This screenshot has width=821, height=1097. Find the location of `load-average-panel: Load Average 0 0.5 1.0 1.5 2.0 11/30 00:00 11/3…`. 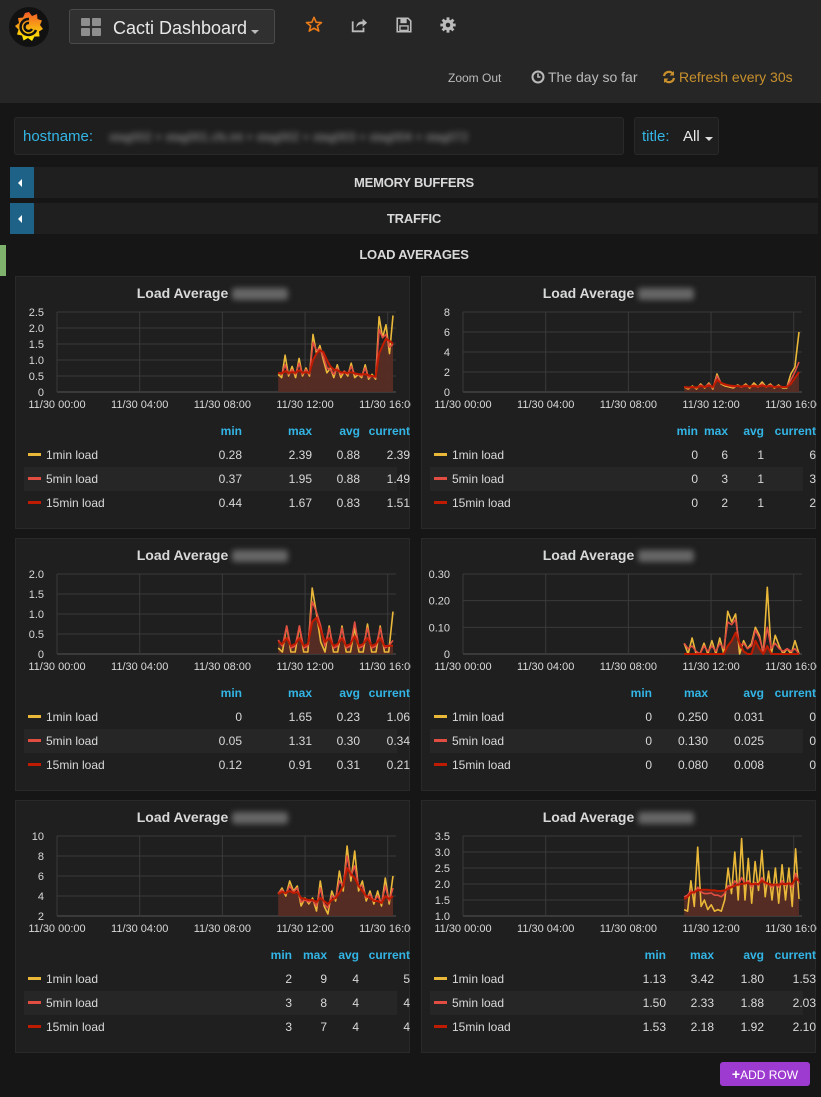

load-average-panel: Load Average 0 0.5 1.0 1.5 2.0 11/30 00:00 11/3… is located at coordinates (213, 664).